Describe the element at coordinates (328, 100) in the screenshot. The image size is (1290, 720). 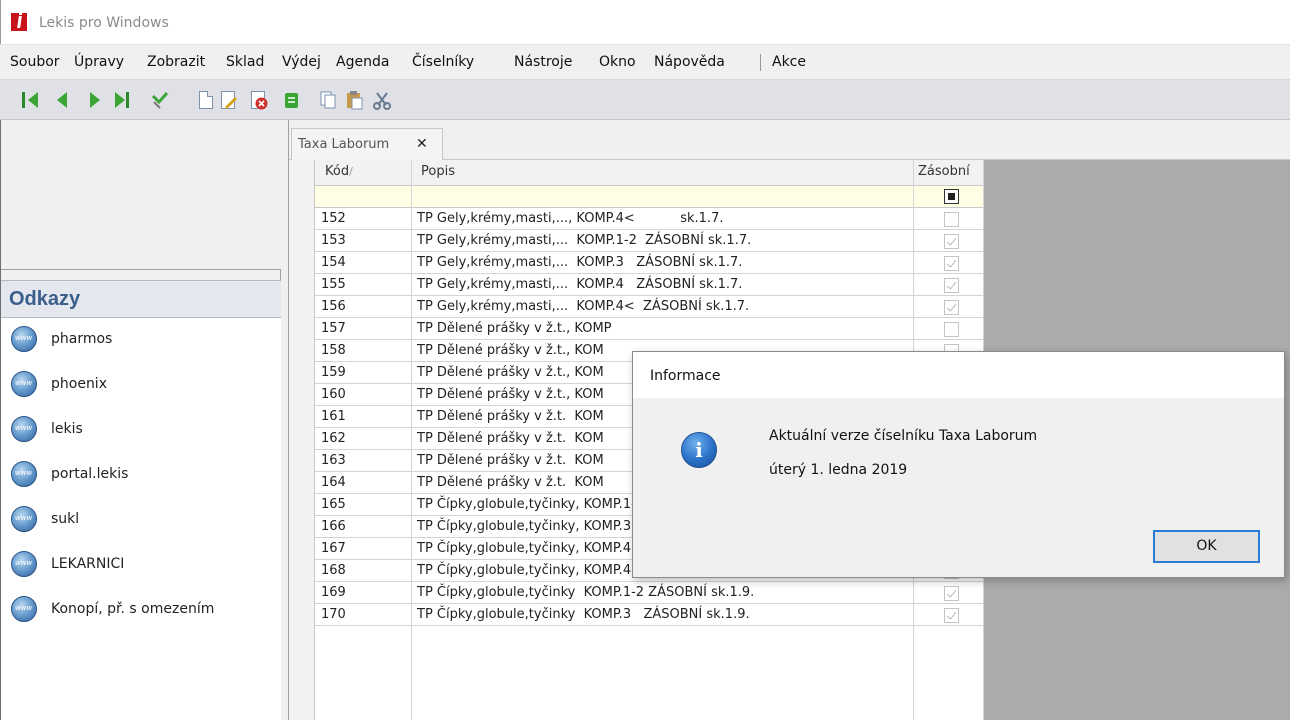
I see `copy-icon` at that location.